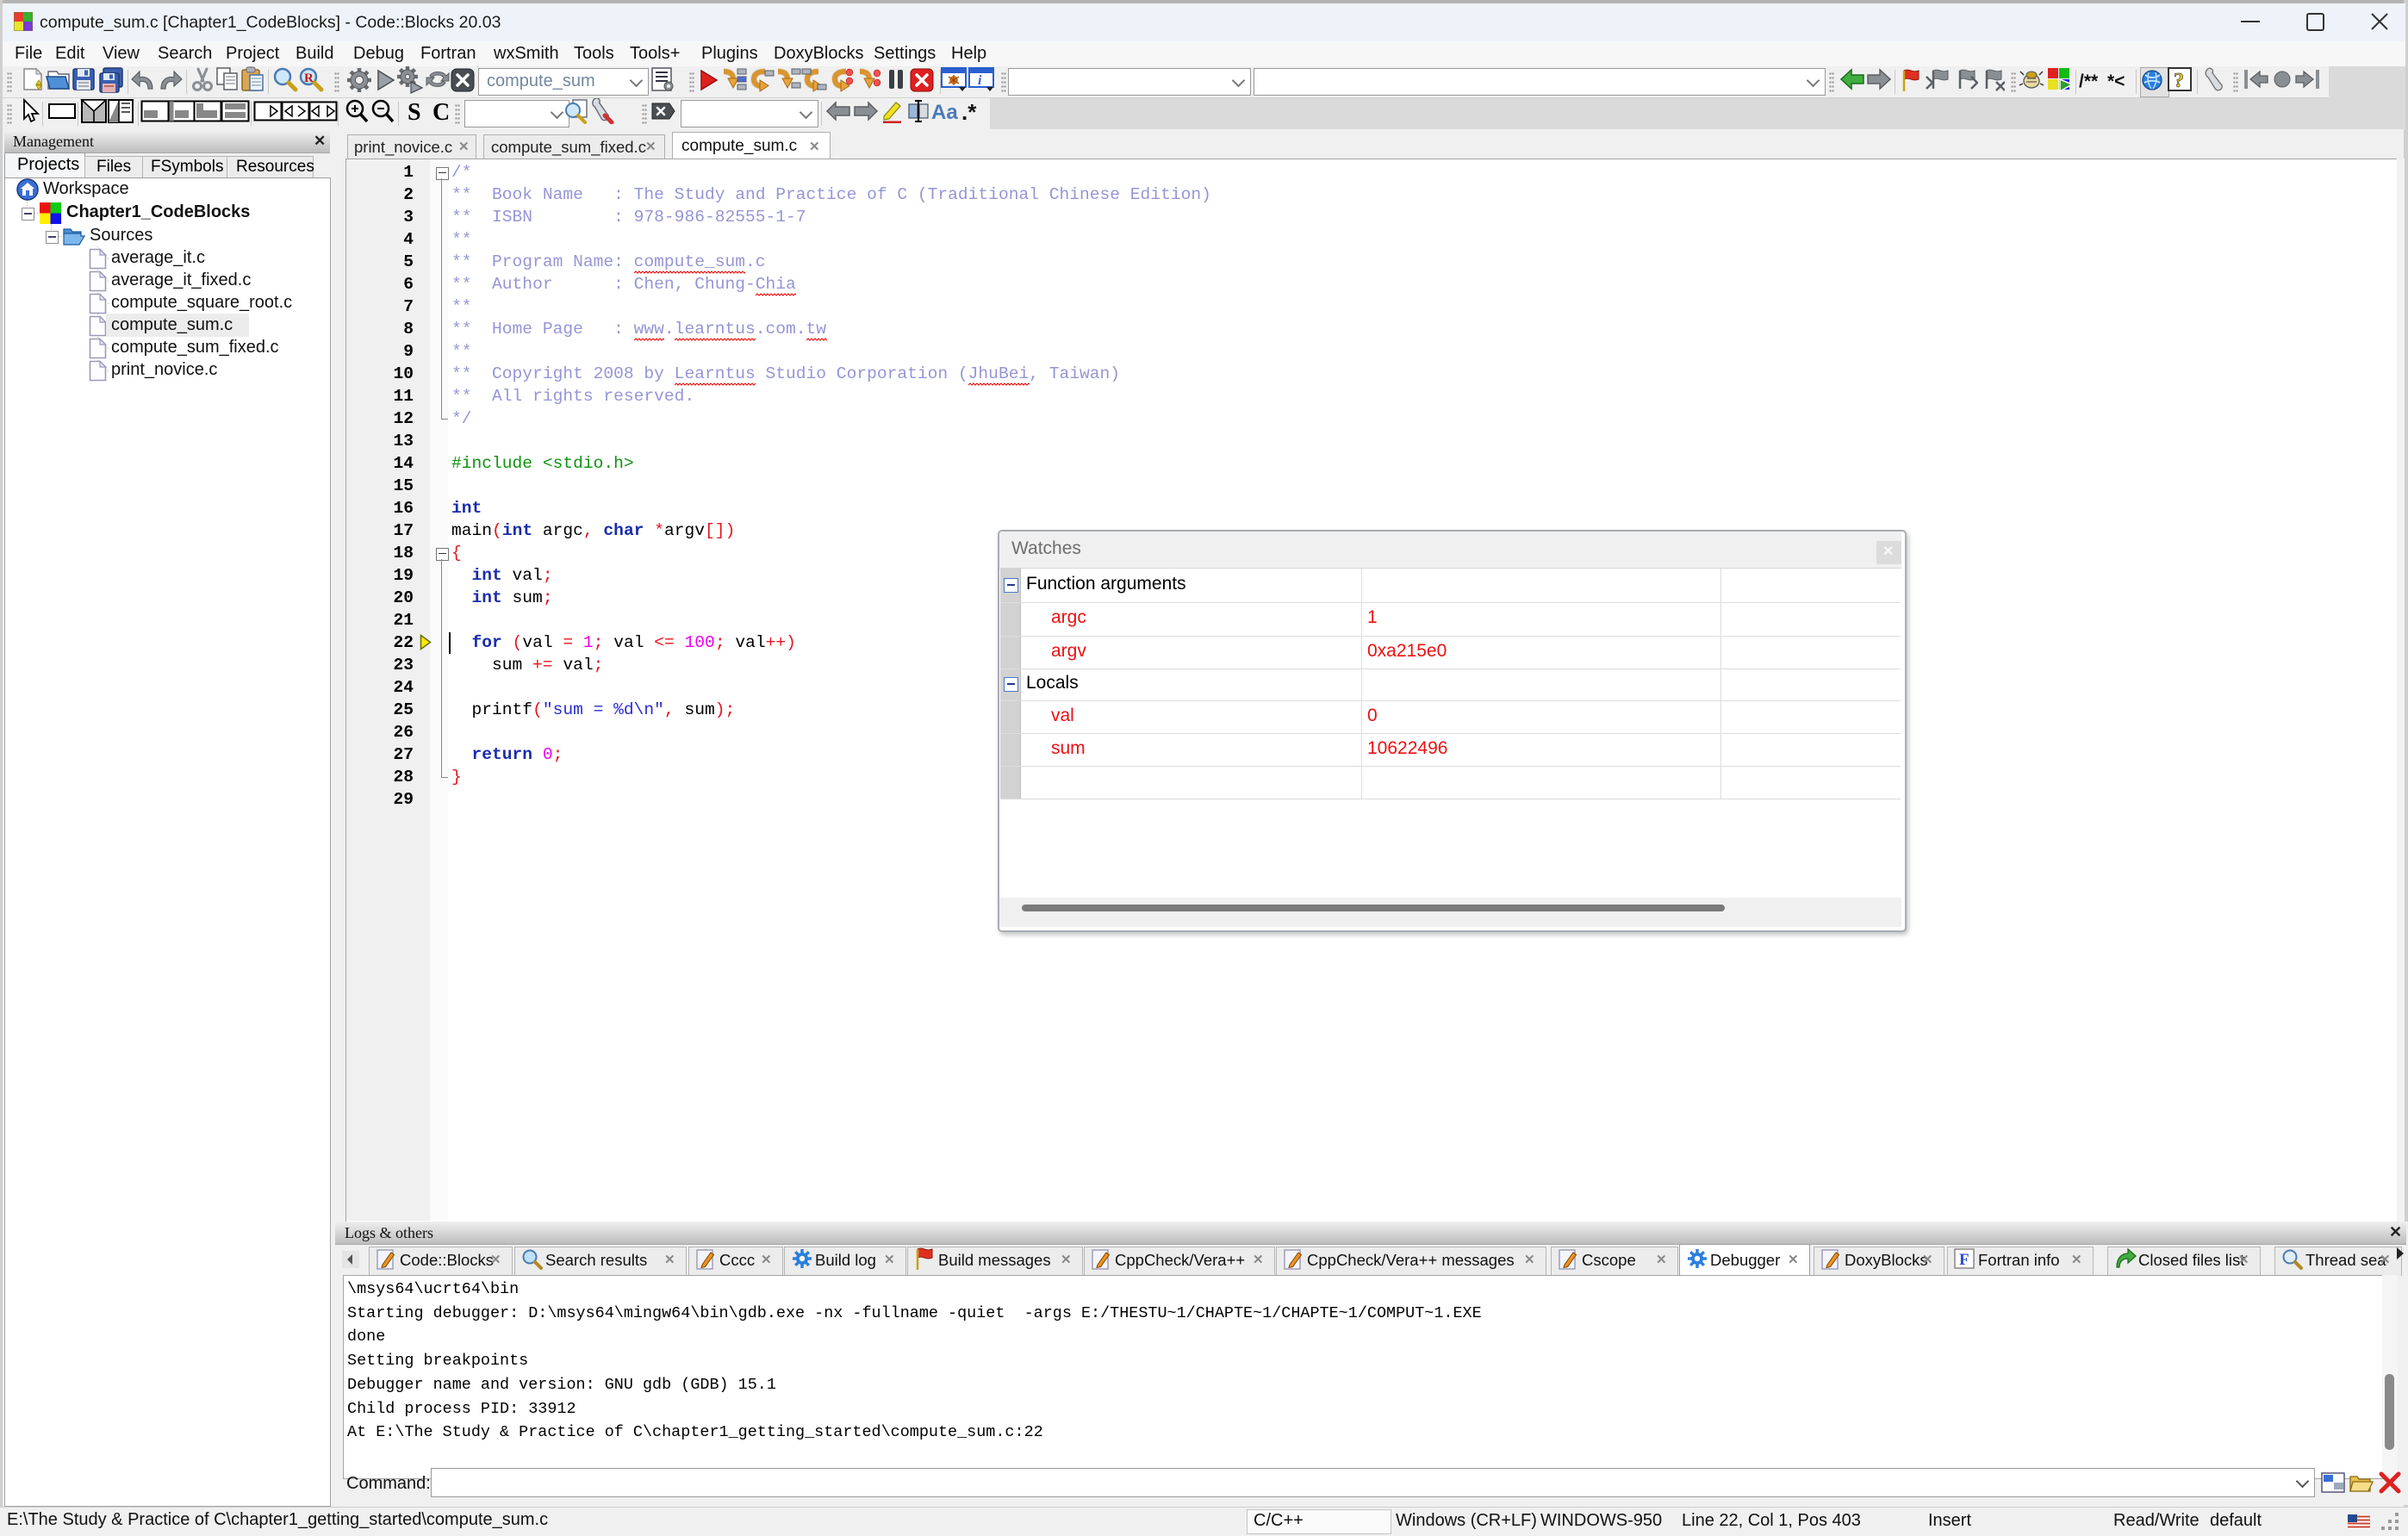 The width and height of the screenshot is (2408, 1536). I want to click on svg-text: R, so click(309, 78).